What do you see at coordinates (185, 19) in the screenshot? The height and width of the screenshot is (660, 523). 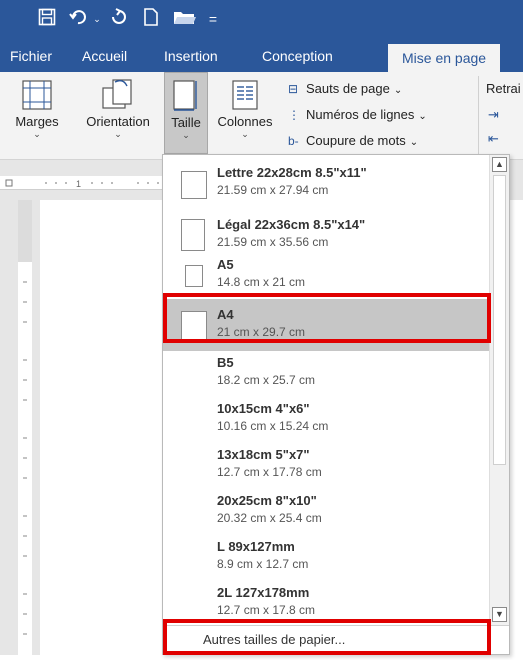 I see `open-folder-icon` at bounding box center [185, 19].